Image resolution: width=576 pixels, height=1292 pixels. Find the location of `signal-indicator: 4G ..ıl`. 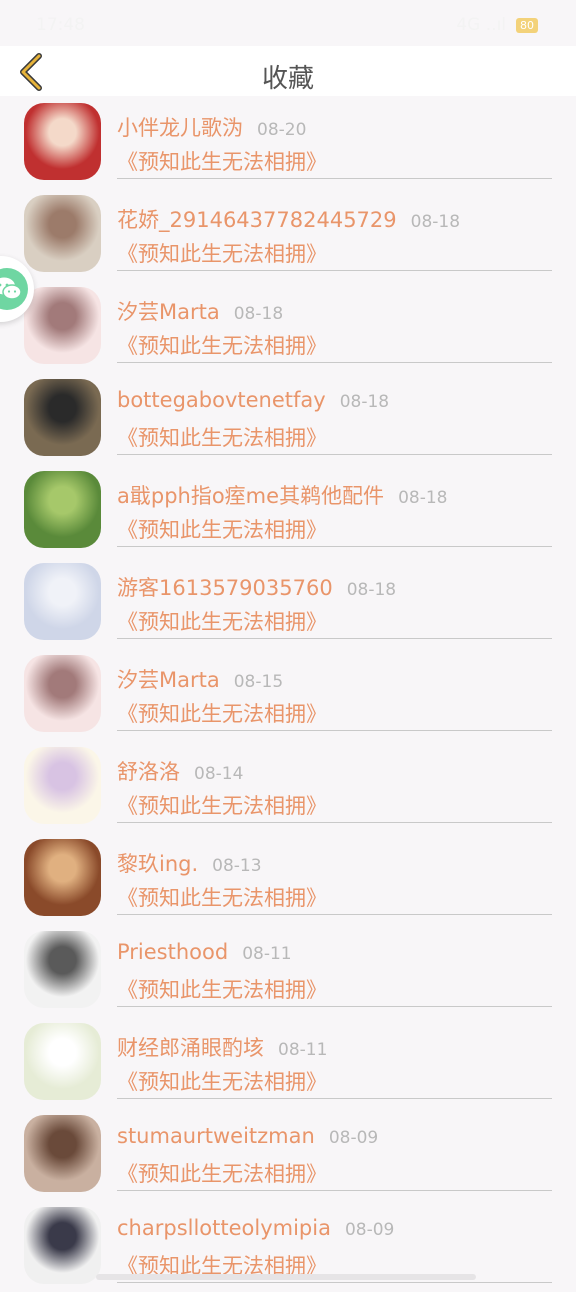

signal-indicator: 4G ..ıl is located at coordinates (481, 25).